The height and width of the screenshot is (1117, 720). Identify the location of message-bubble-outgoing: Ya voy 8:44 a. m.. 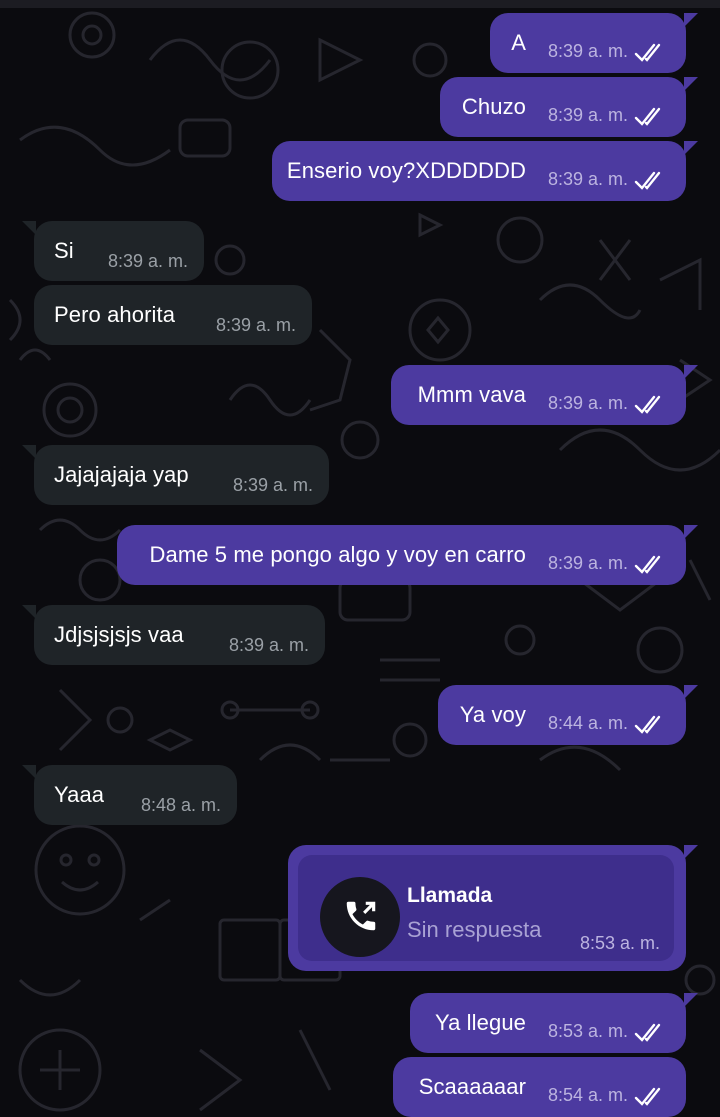
(568, 715).